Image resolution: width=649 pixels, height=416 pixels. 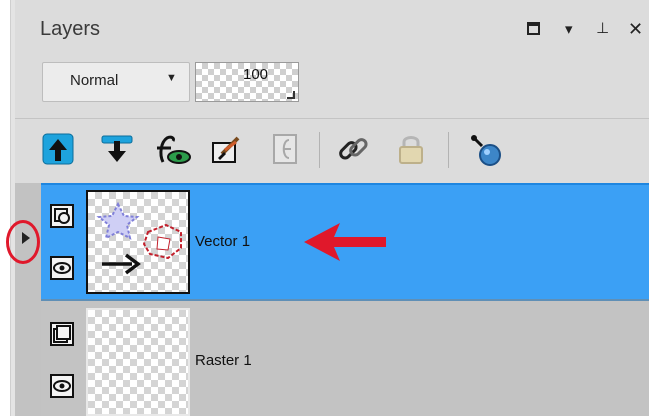 I want to click on fx-eye-icon, so click(x=174, y=149).